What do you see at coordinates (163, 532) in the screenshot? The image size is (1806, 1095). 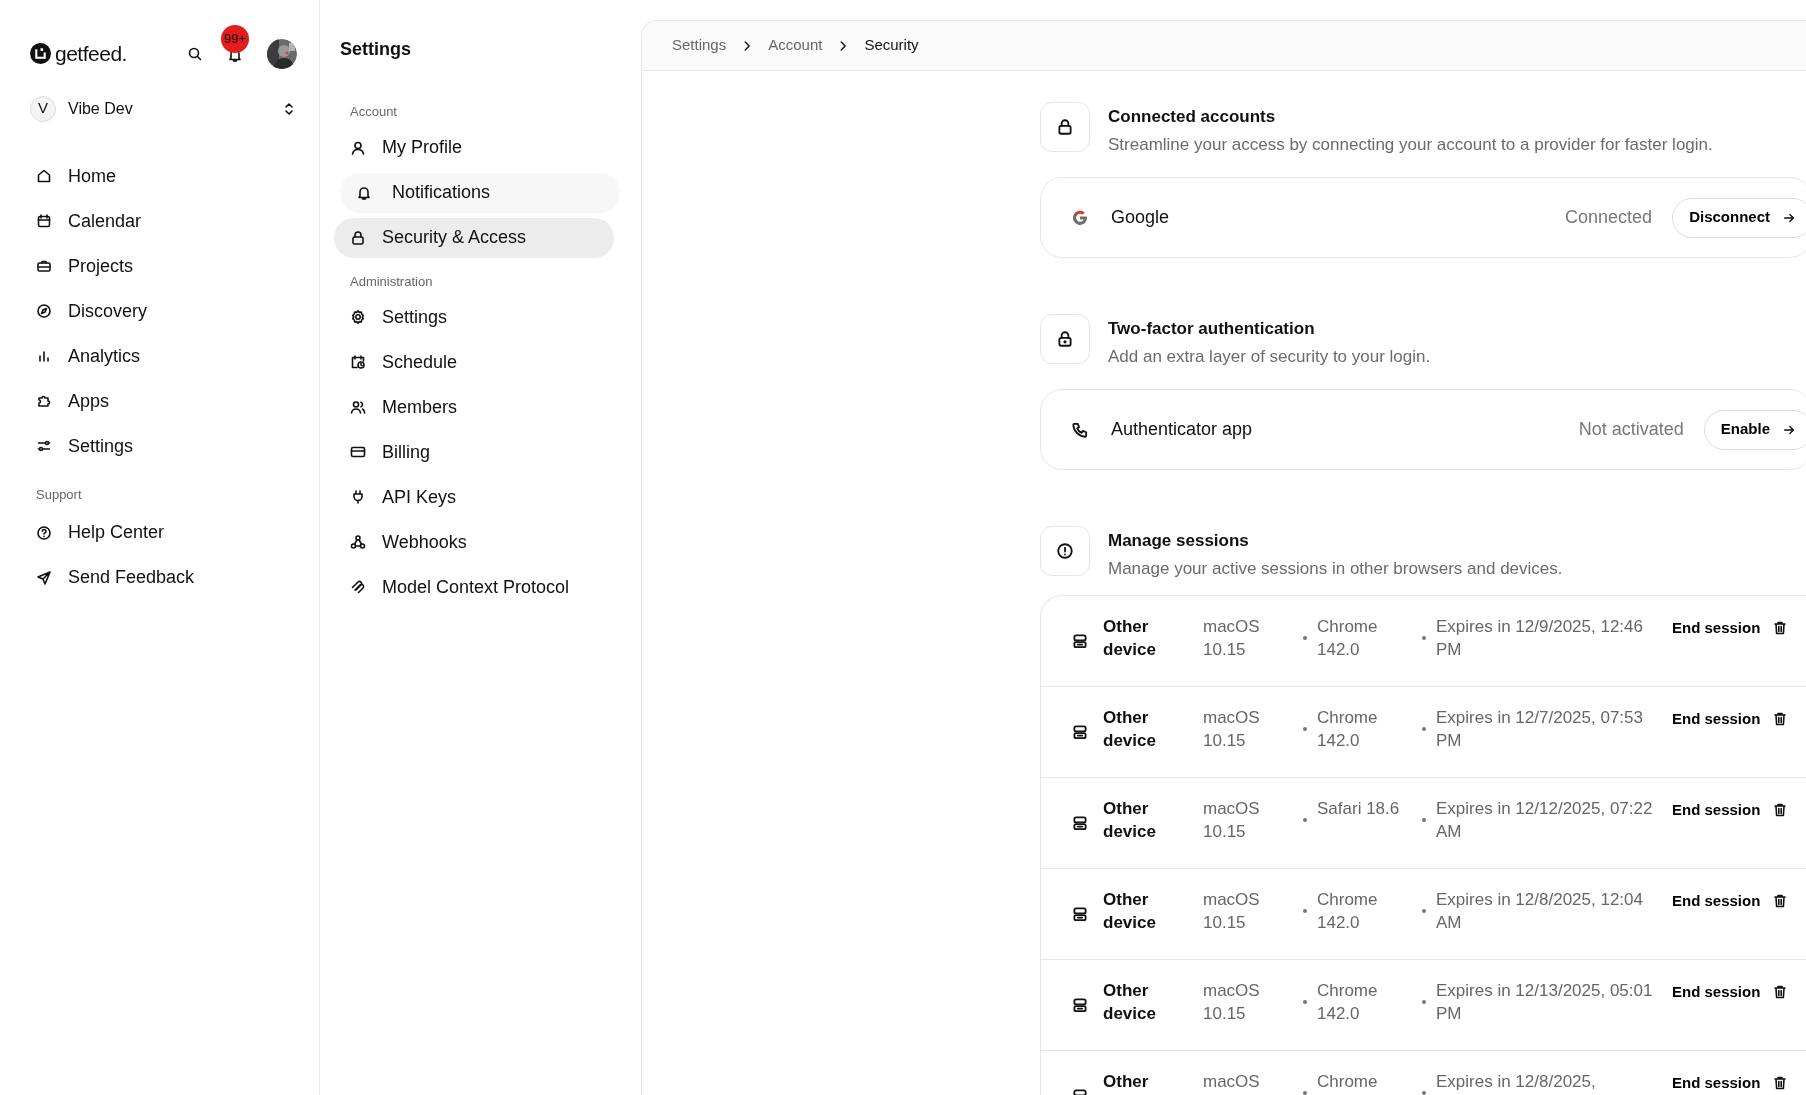 I see `sidebar-item: Help Center` at bounding box center [163, 532].